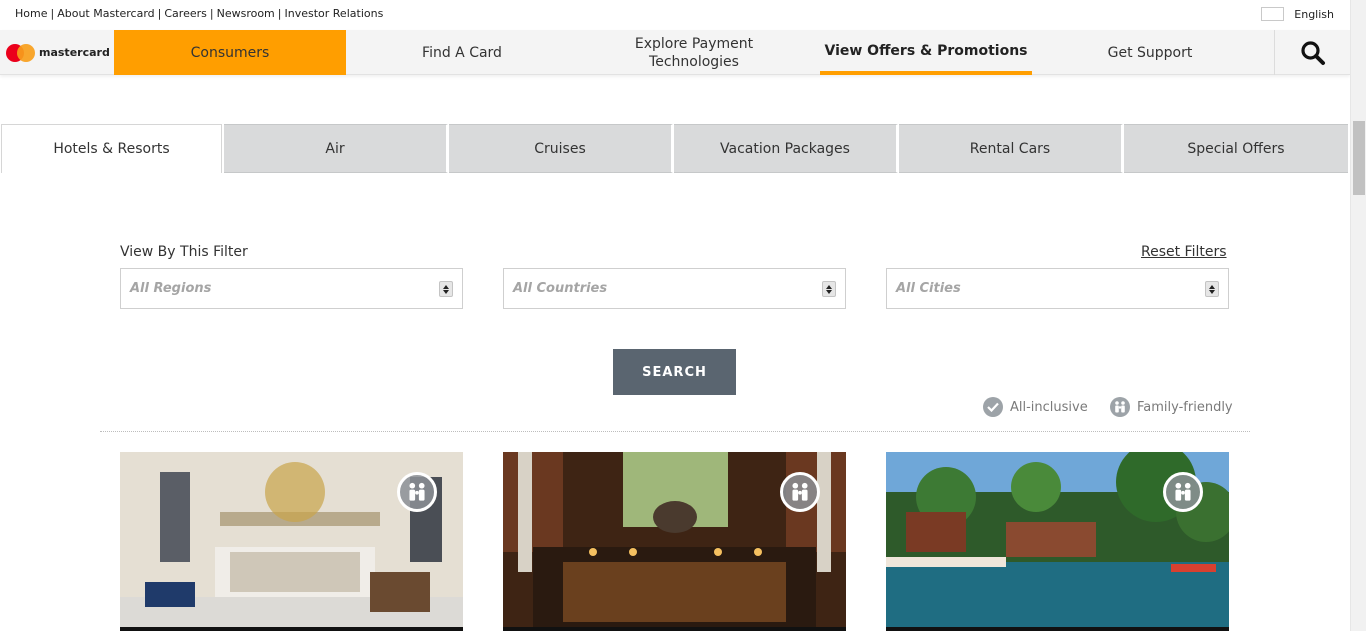  I want to click on legend-all-inclusive-label: All-inclusive, so click(1049, 407).